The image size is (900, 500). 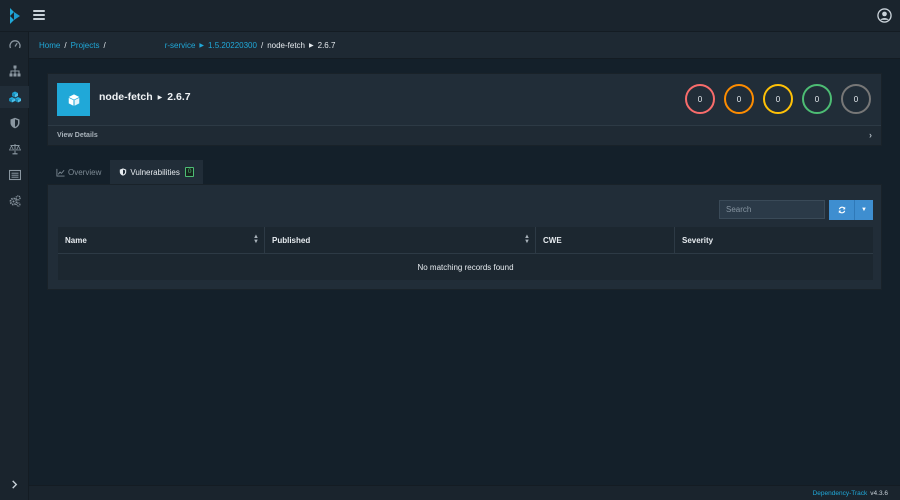 I want to click on list-alt-icon, so click(x=14, y=175).